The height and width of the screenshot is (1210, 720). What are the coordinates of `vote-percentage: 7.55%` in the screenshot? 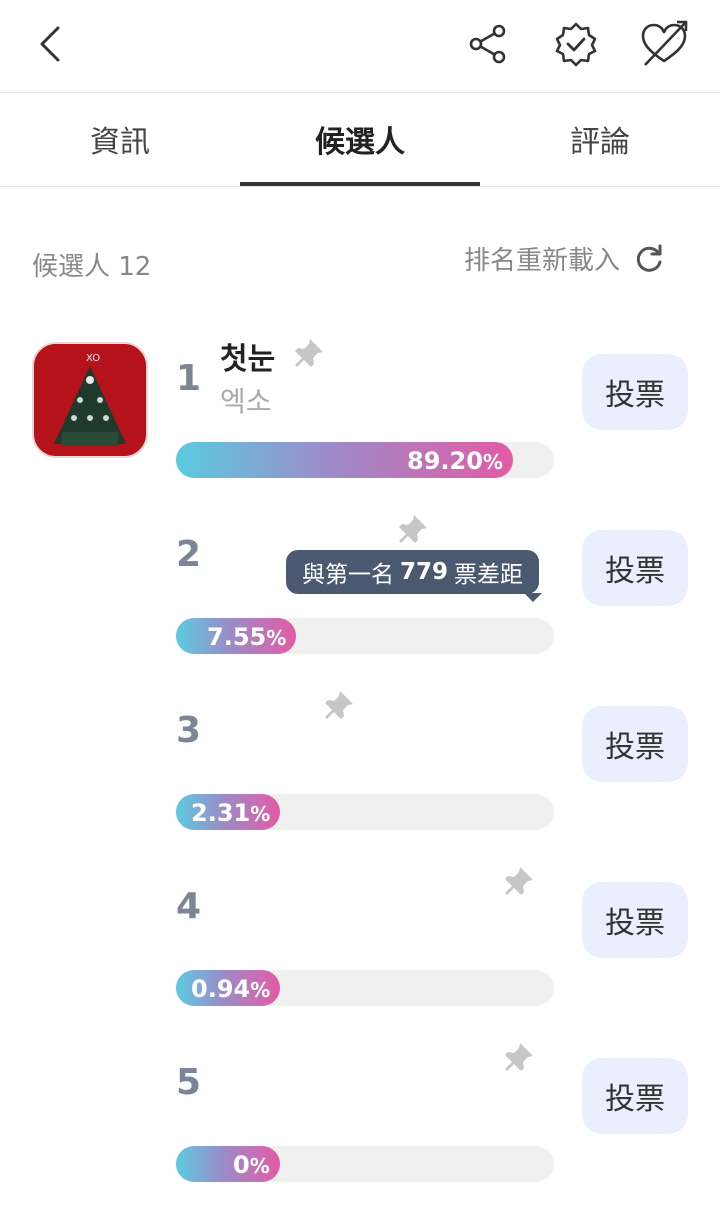 It's located at (247, 637).